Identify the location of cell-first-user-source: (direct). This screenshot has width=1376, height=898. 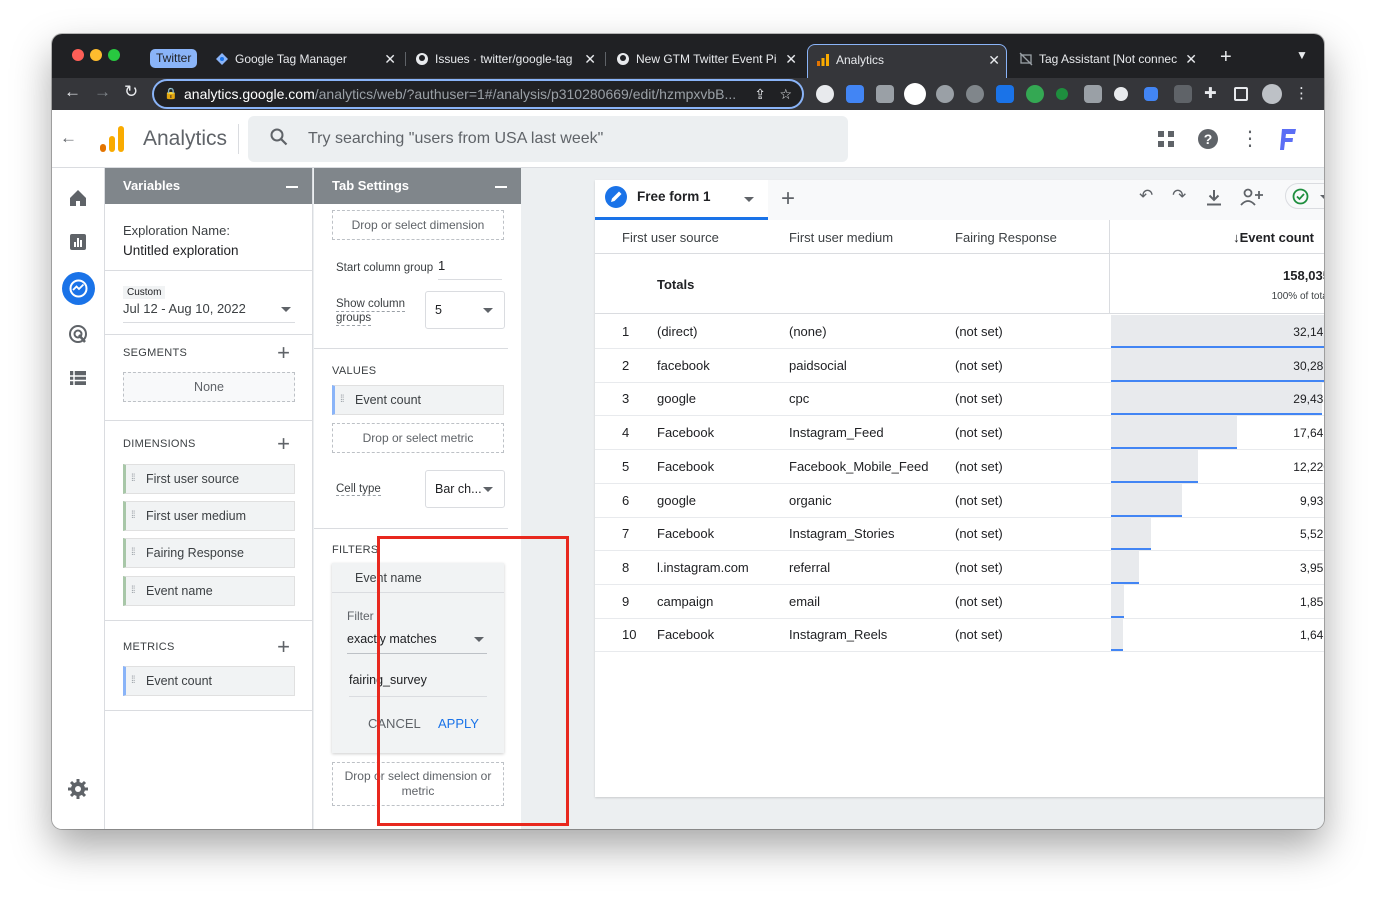
(677, 331).